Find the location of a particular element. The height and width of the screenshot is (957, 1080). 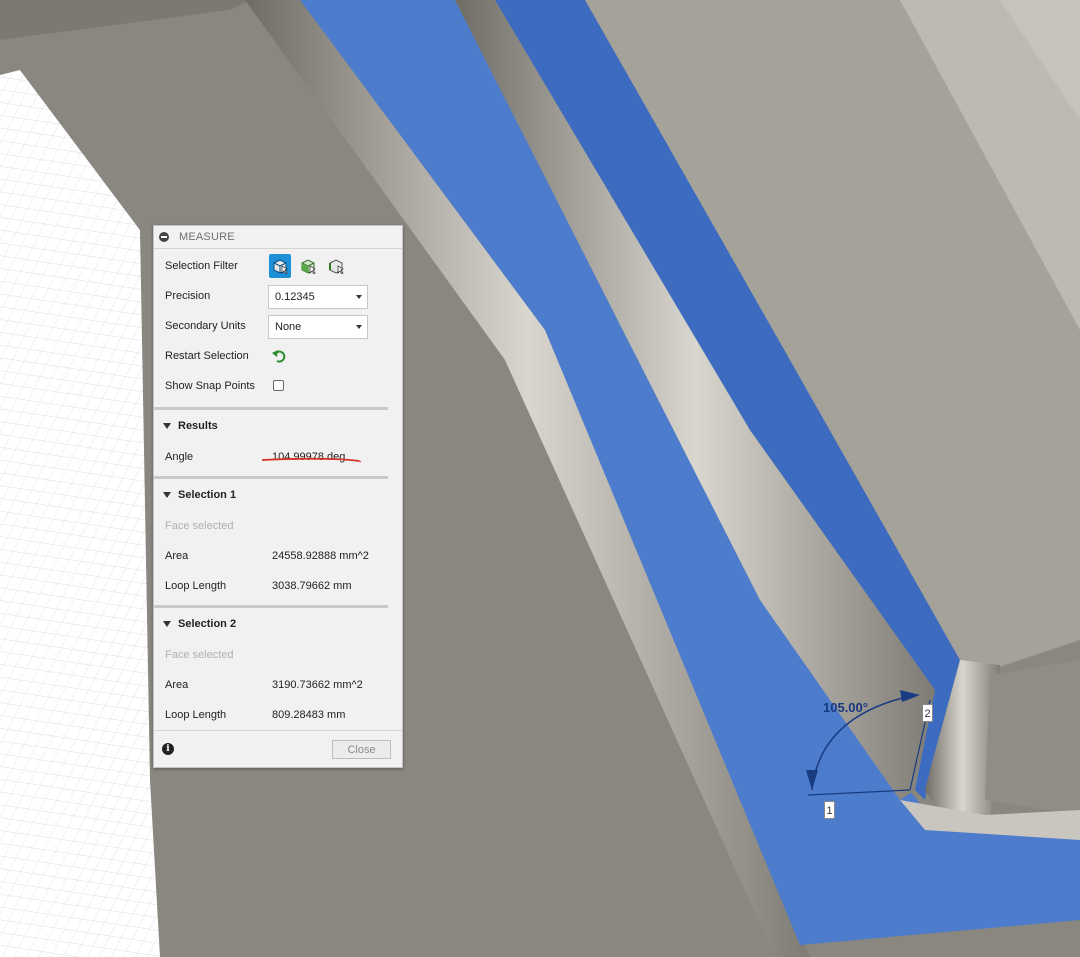

edge-select-icon is located at coordinates (336, 266).